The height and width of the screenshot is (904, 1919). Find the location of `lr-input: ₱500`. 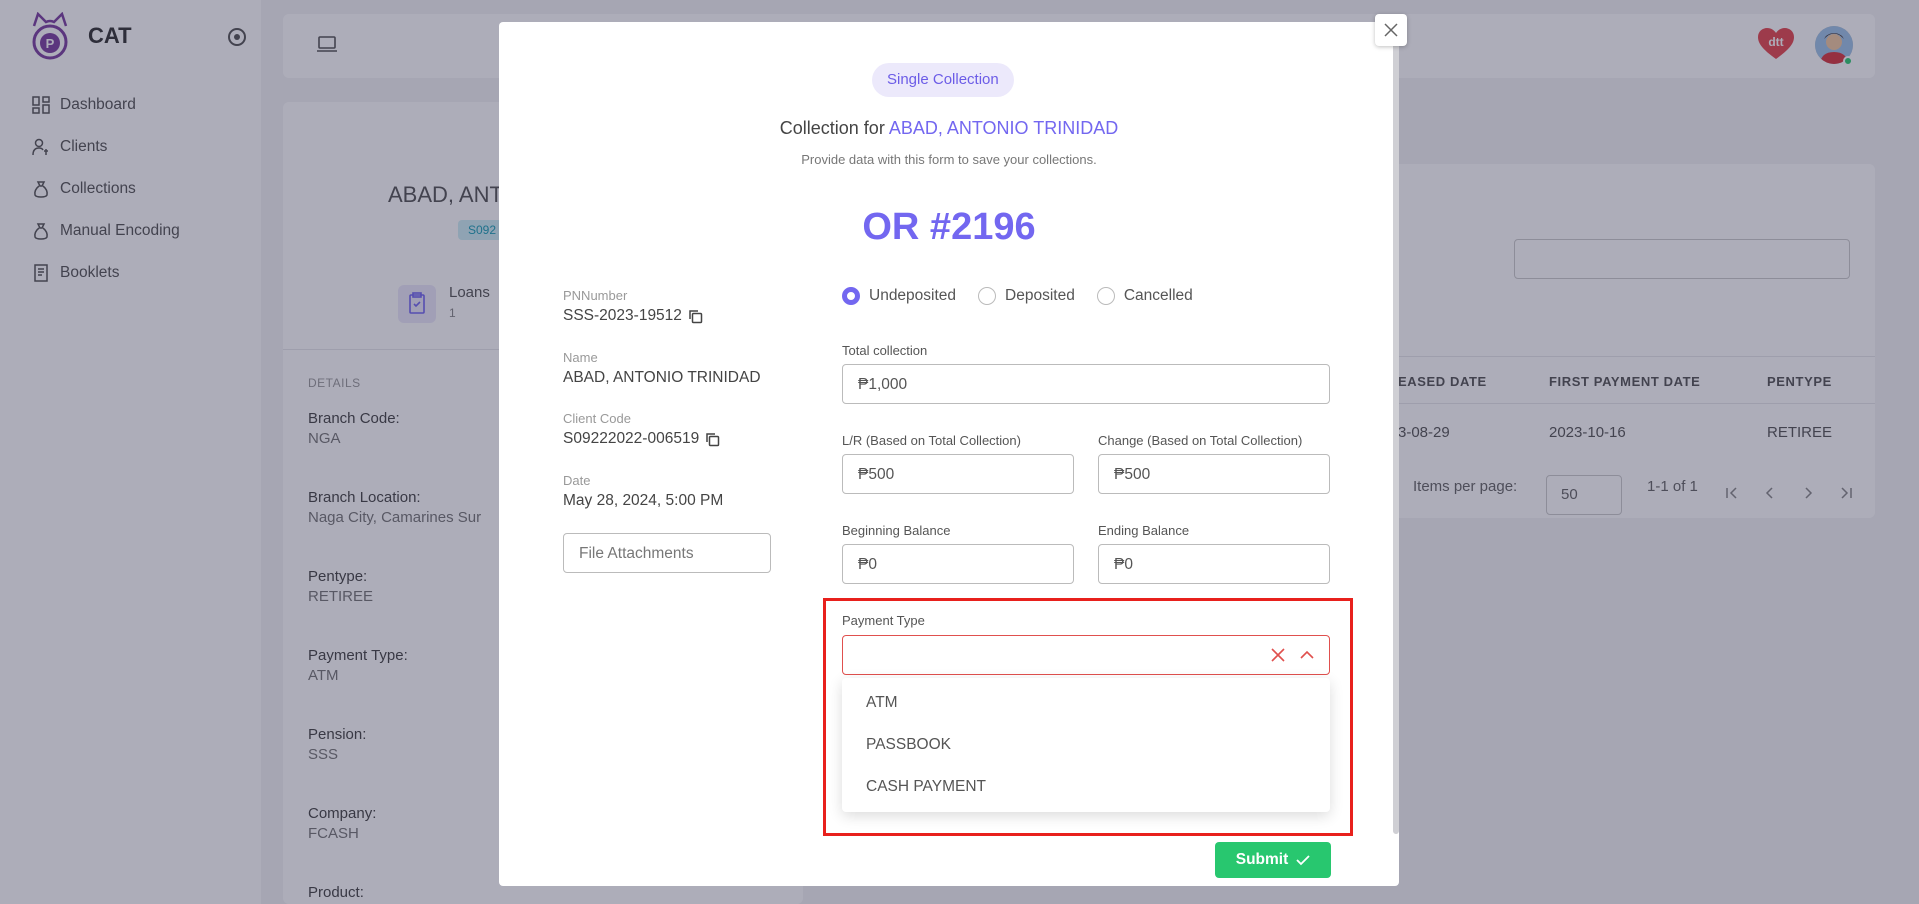

lr-input: ₱500 is located at coordinates (958, 474).